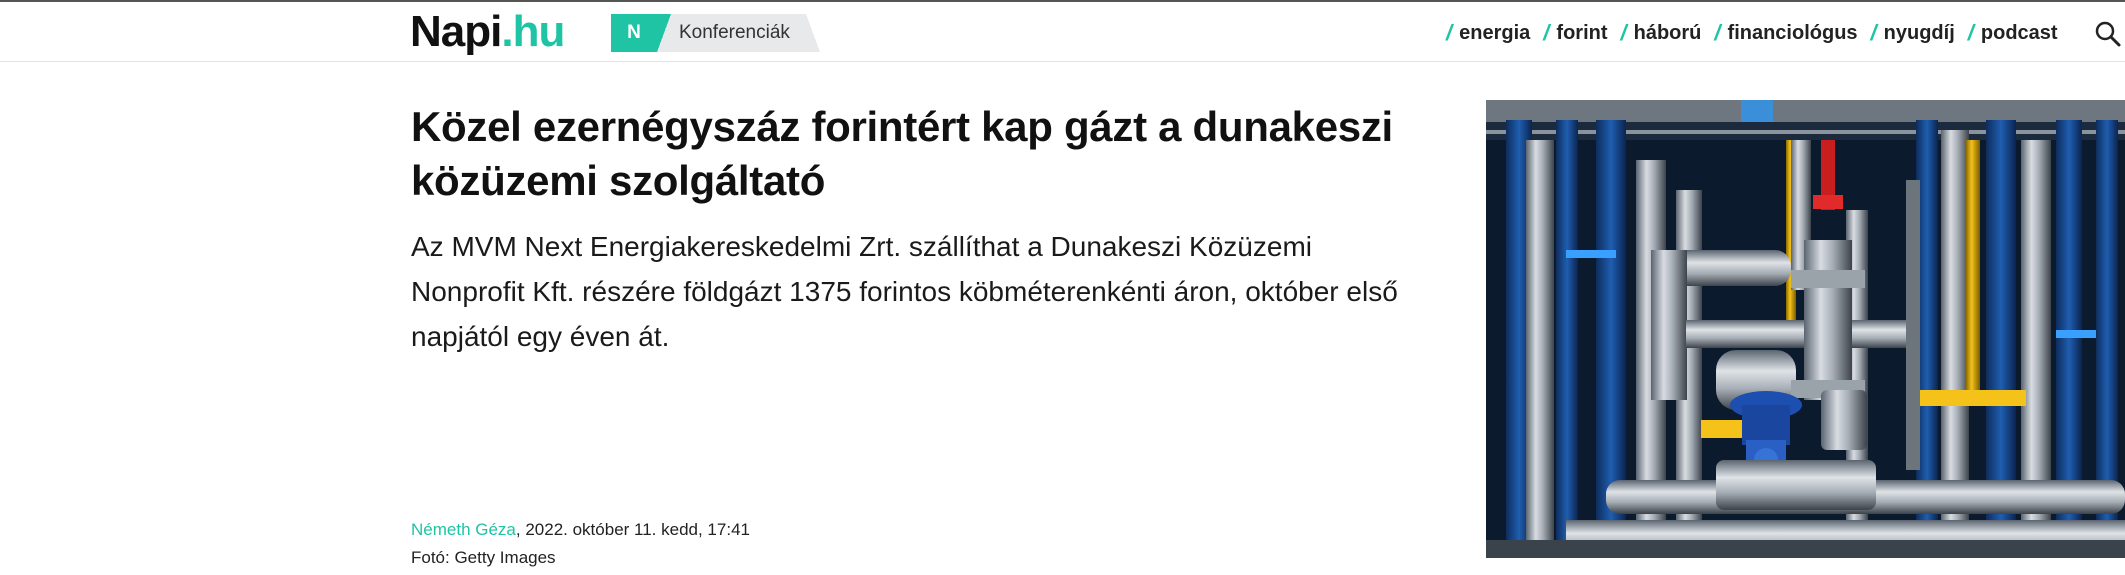 This screenshot has width=2125, height=575. I want to click on nav-item-energia: / energia, so click(1488, 33).